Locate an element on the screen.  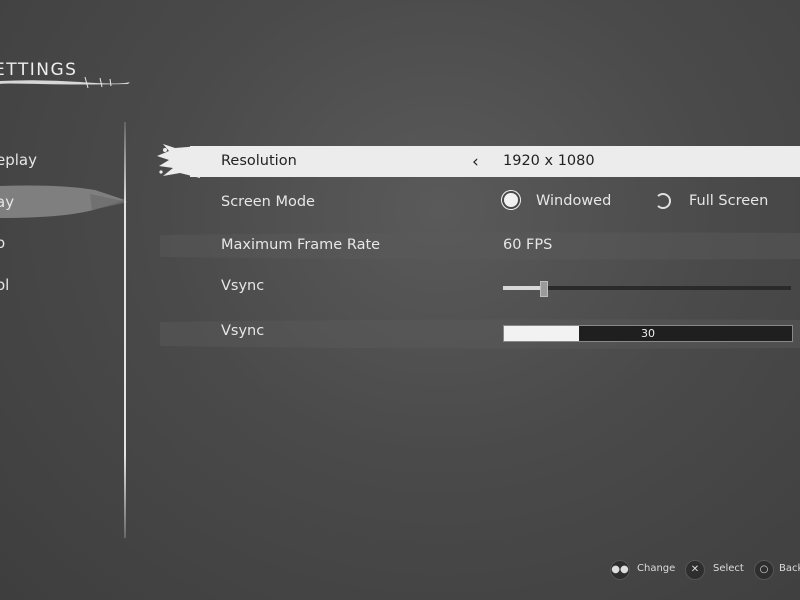
legend-change: Change is located at coordinates (656, 568).